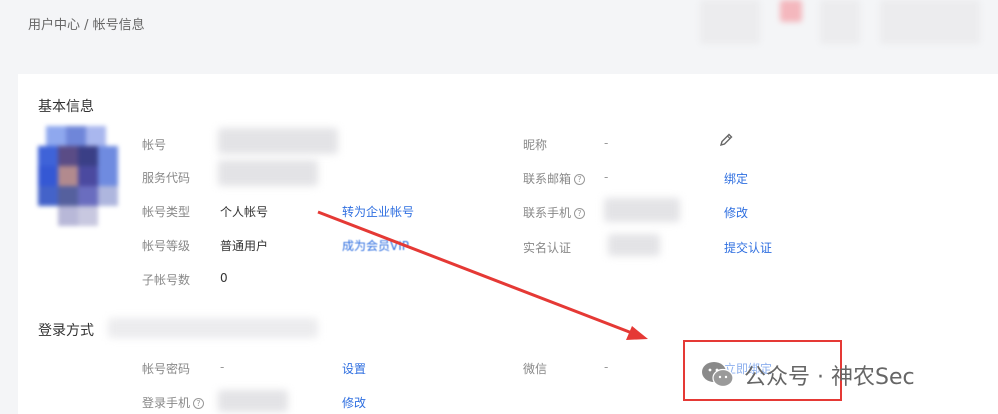 The height and width of the screenshot is (414, 998). I want to click on wechat-icon, so click(718, 375).